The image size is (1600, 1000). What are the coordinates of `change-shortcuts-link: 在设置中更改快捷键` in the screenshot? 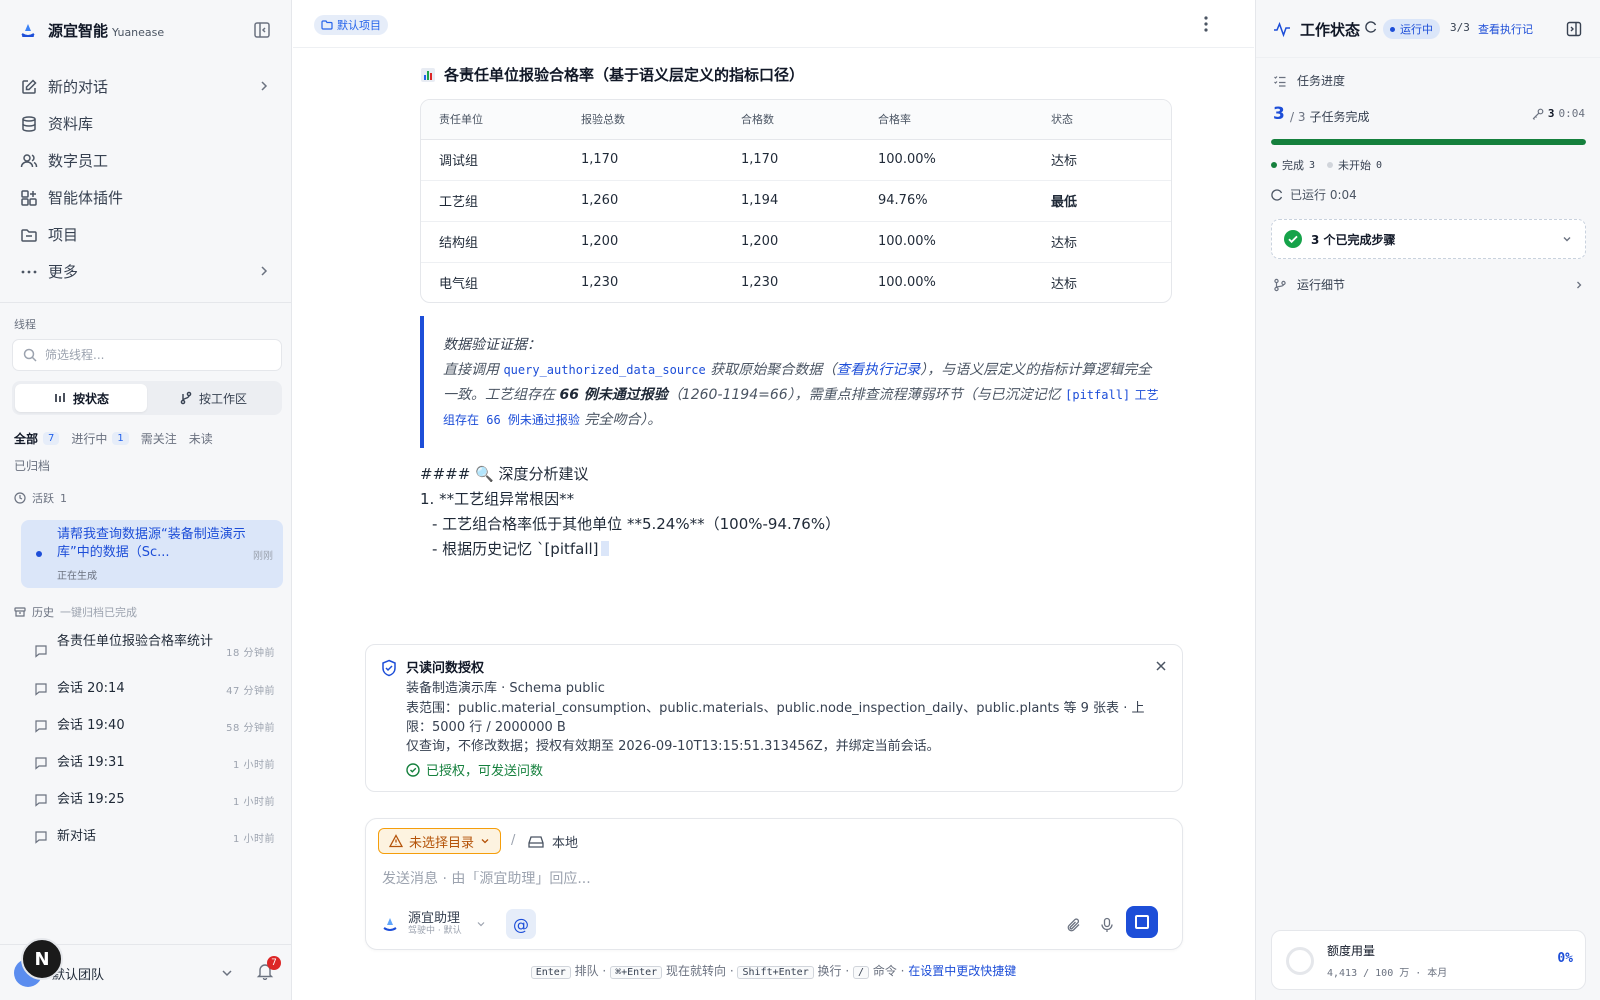 It's located at (962, 971).